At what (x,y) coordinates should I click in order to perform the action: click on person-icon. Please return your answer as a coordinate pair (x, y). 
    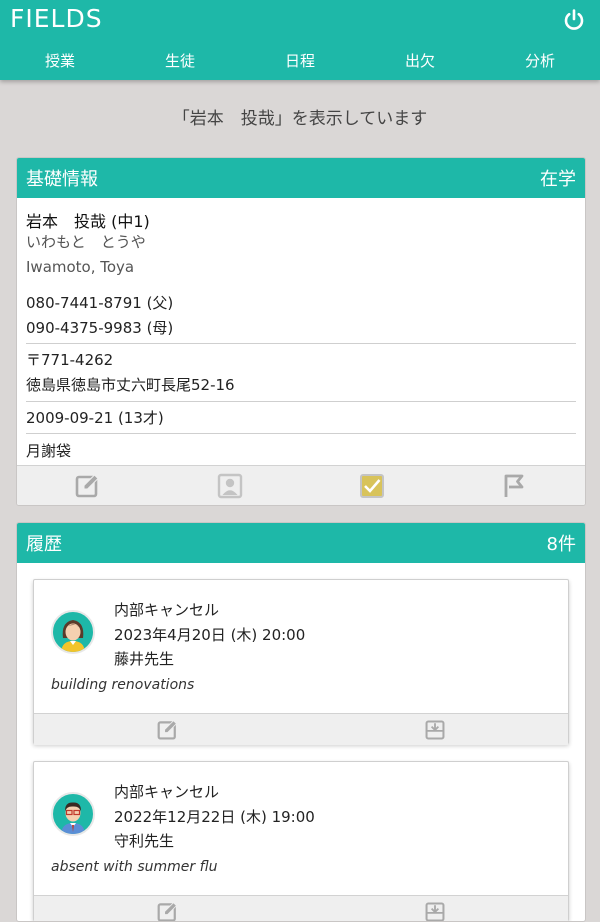
    Looking at the image, I should click on (230, 486).